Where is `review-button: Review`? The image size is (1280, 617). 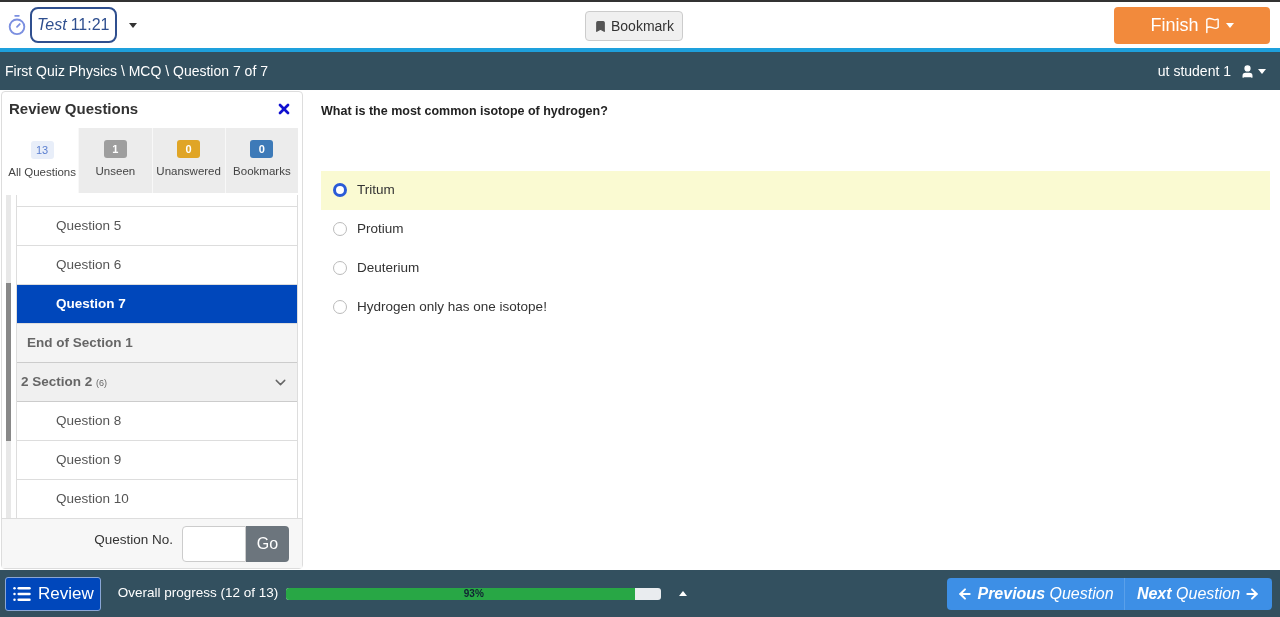 review-button: Review is located at coordinates (53, 593).